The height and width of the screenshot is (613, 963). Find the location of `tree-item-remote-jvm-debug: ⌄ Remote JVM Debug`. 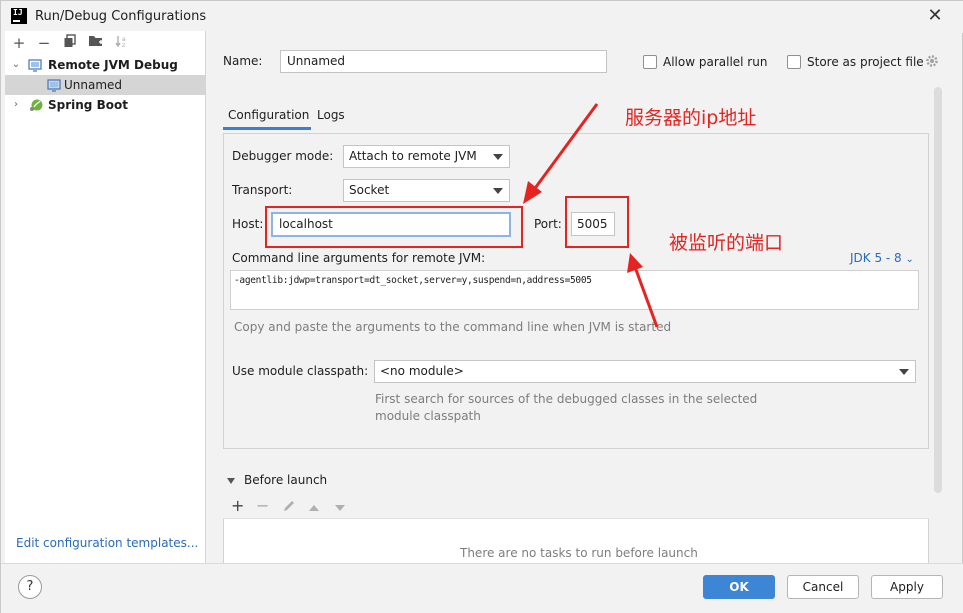

tree-item-remote-jvm-debug: ⌄ Remote JVM Debug is located at coordinates (105, 65).